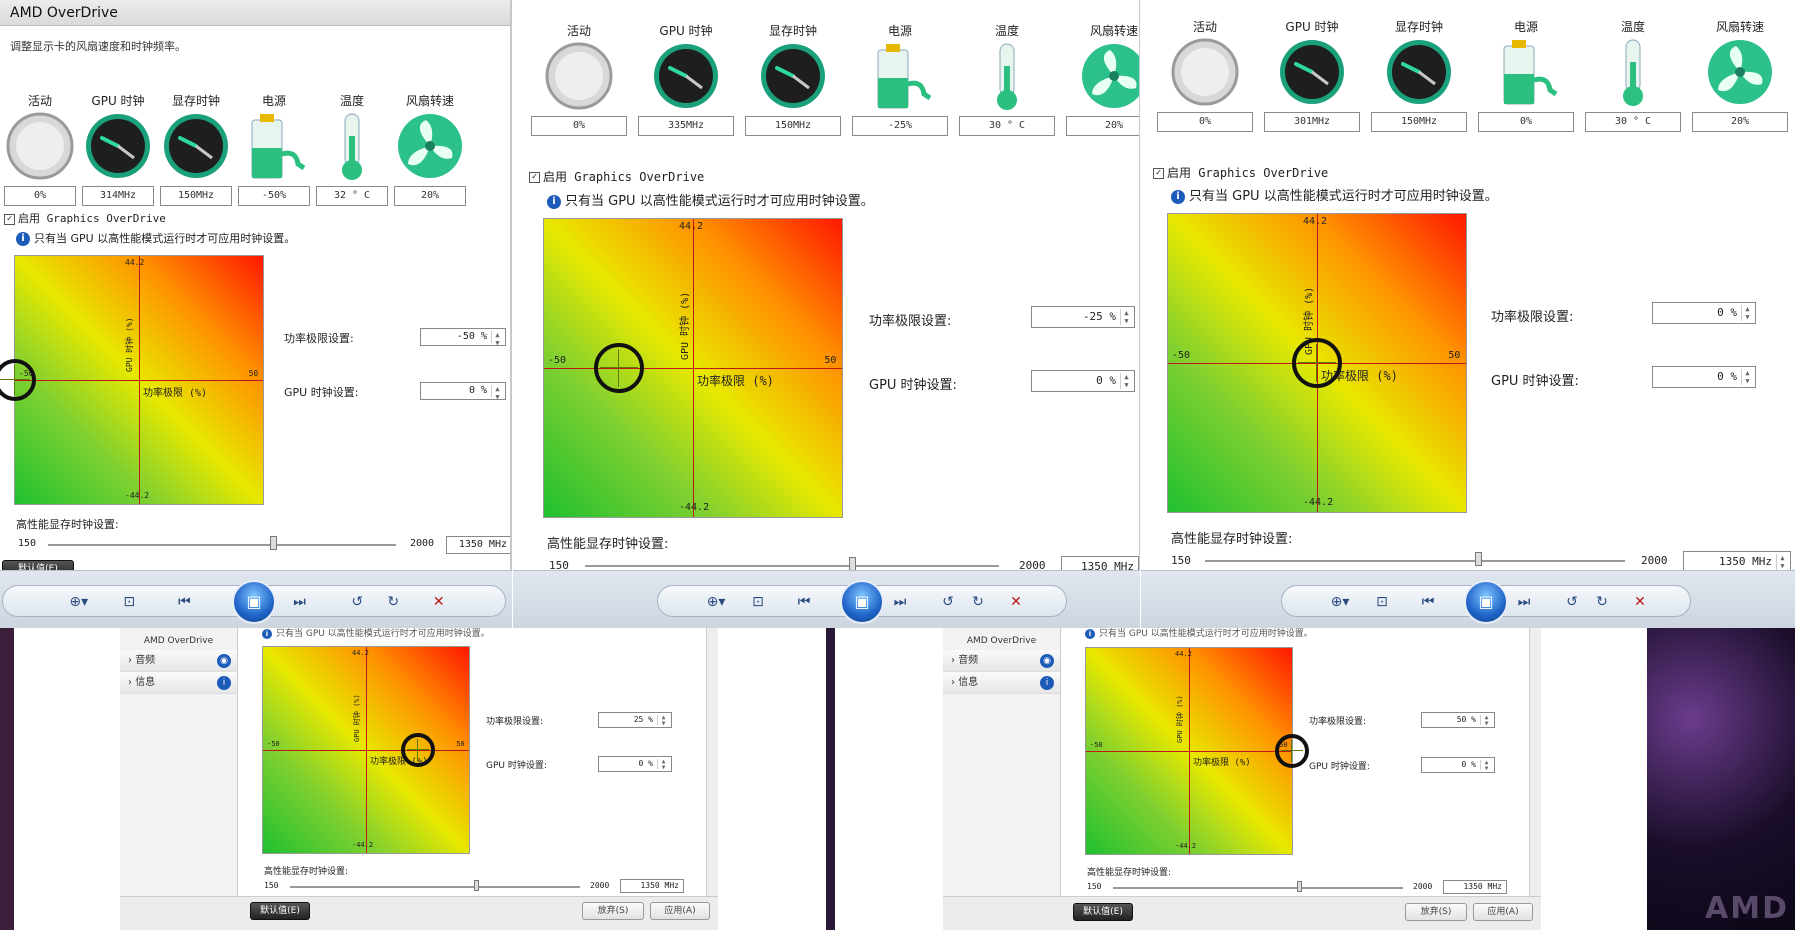  I want to click on power-limit-spinner: -25 % ▲ ▼, so click(1083, 317).